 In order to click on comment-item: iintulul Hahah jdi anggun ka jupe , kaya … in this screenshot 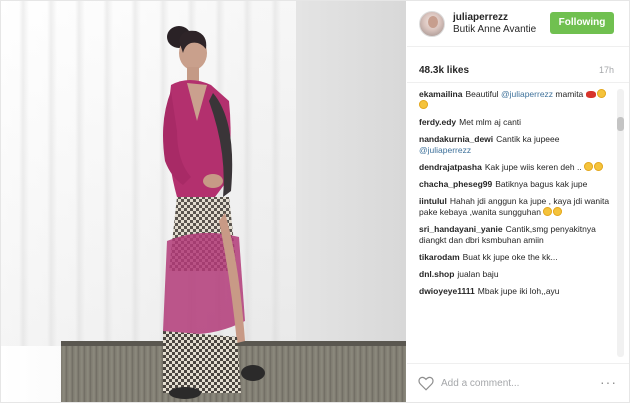, I will do `click(516, 207)`.